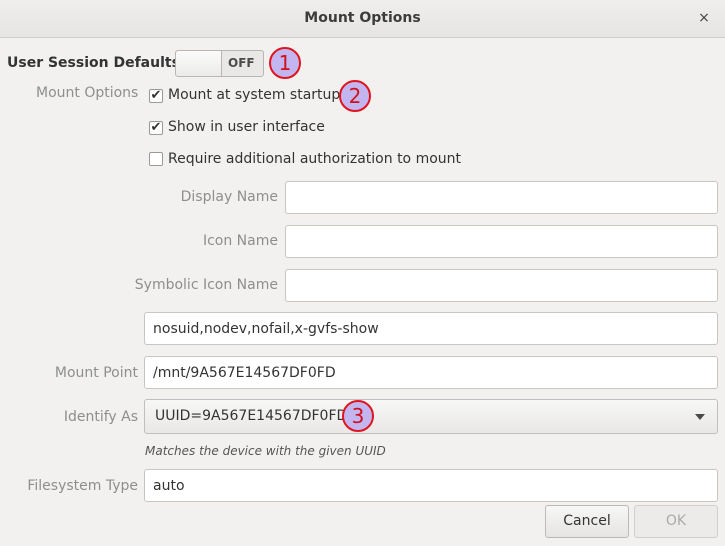  What do you see at coordinates (96, 373) in the screenshot?
I see `mount-point-label: Mount Point` at bounding box center [96, 373].